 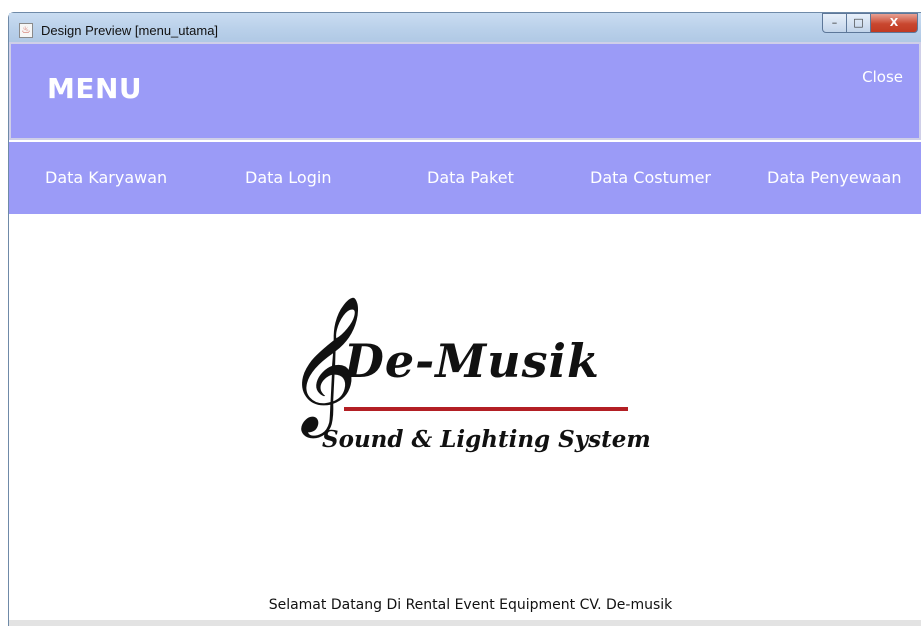 What do you see at coordinates (859, 23) in the screenshot?
I see `maximize-button: □` at bounding box center [859, 23].